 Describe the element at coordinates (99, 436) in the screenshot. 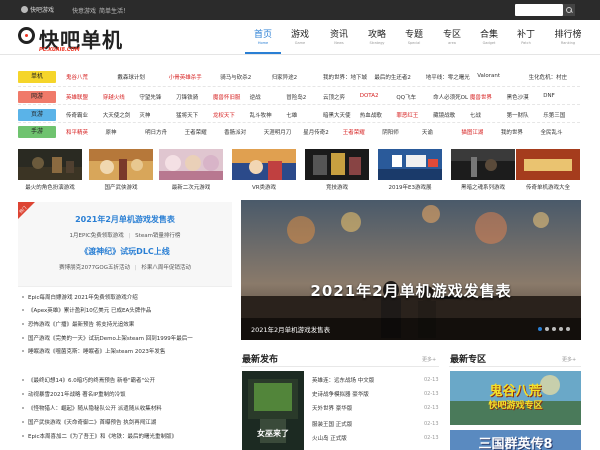

I see `news-list-item: Epic本周喜加二《为了吾王》和《地铁：最后的曙光重制版》` at that location.